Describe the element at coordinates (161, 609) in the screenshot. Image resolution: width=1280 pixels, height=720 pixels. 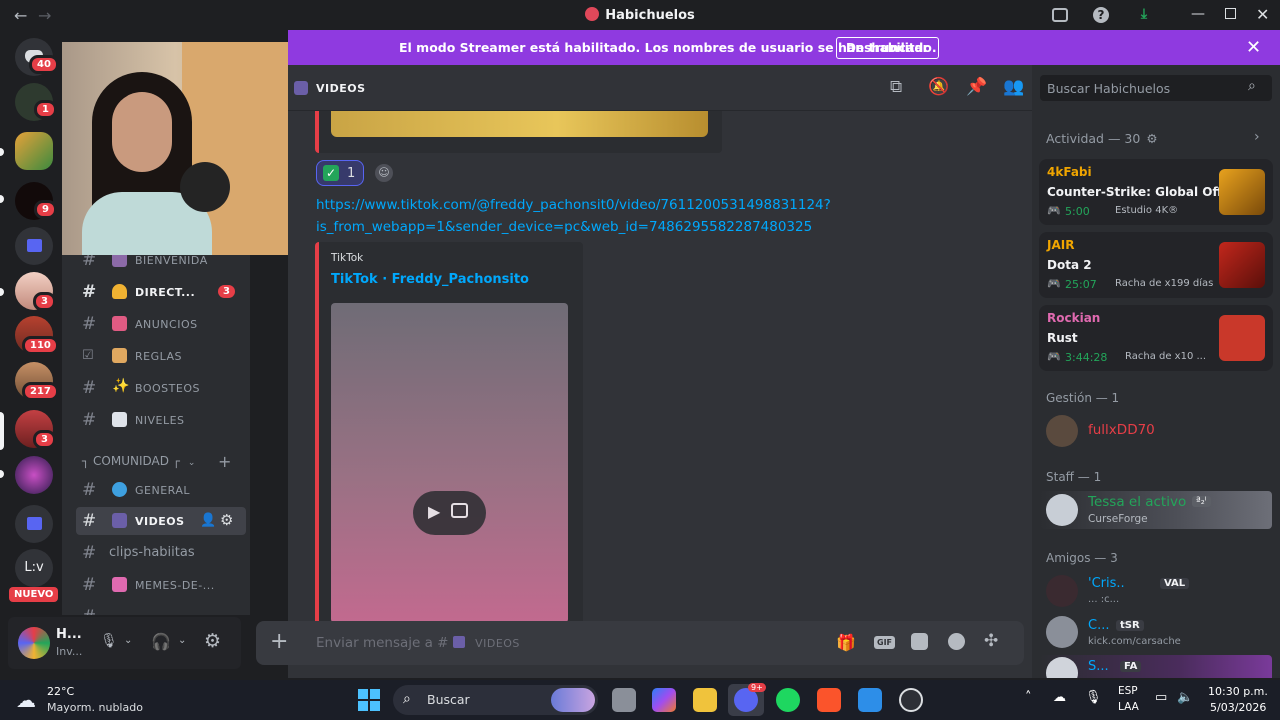
I see `channel-item: #` at that location.